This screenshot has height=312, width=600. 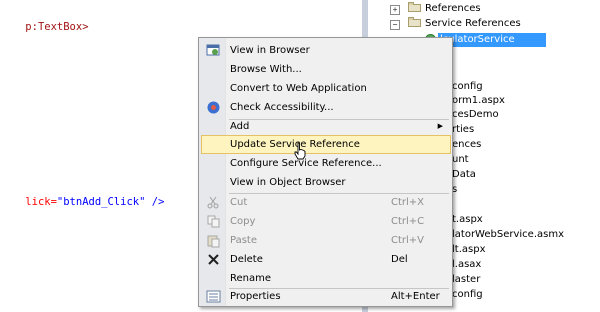 What do you see at coordinates (213, 202) in the screenshot?
I see `scissors-icon` at bounding box center [213, 202].